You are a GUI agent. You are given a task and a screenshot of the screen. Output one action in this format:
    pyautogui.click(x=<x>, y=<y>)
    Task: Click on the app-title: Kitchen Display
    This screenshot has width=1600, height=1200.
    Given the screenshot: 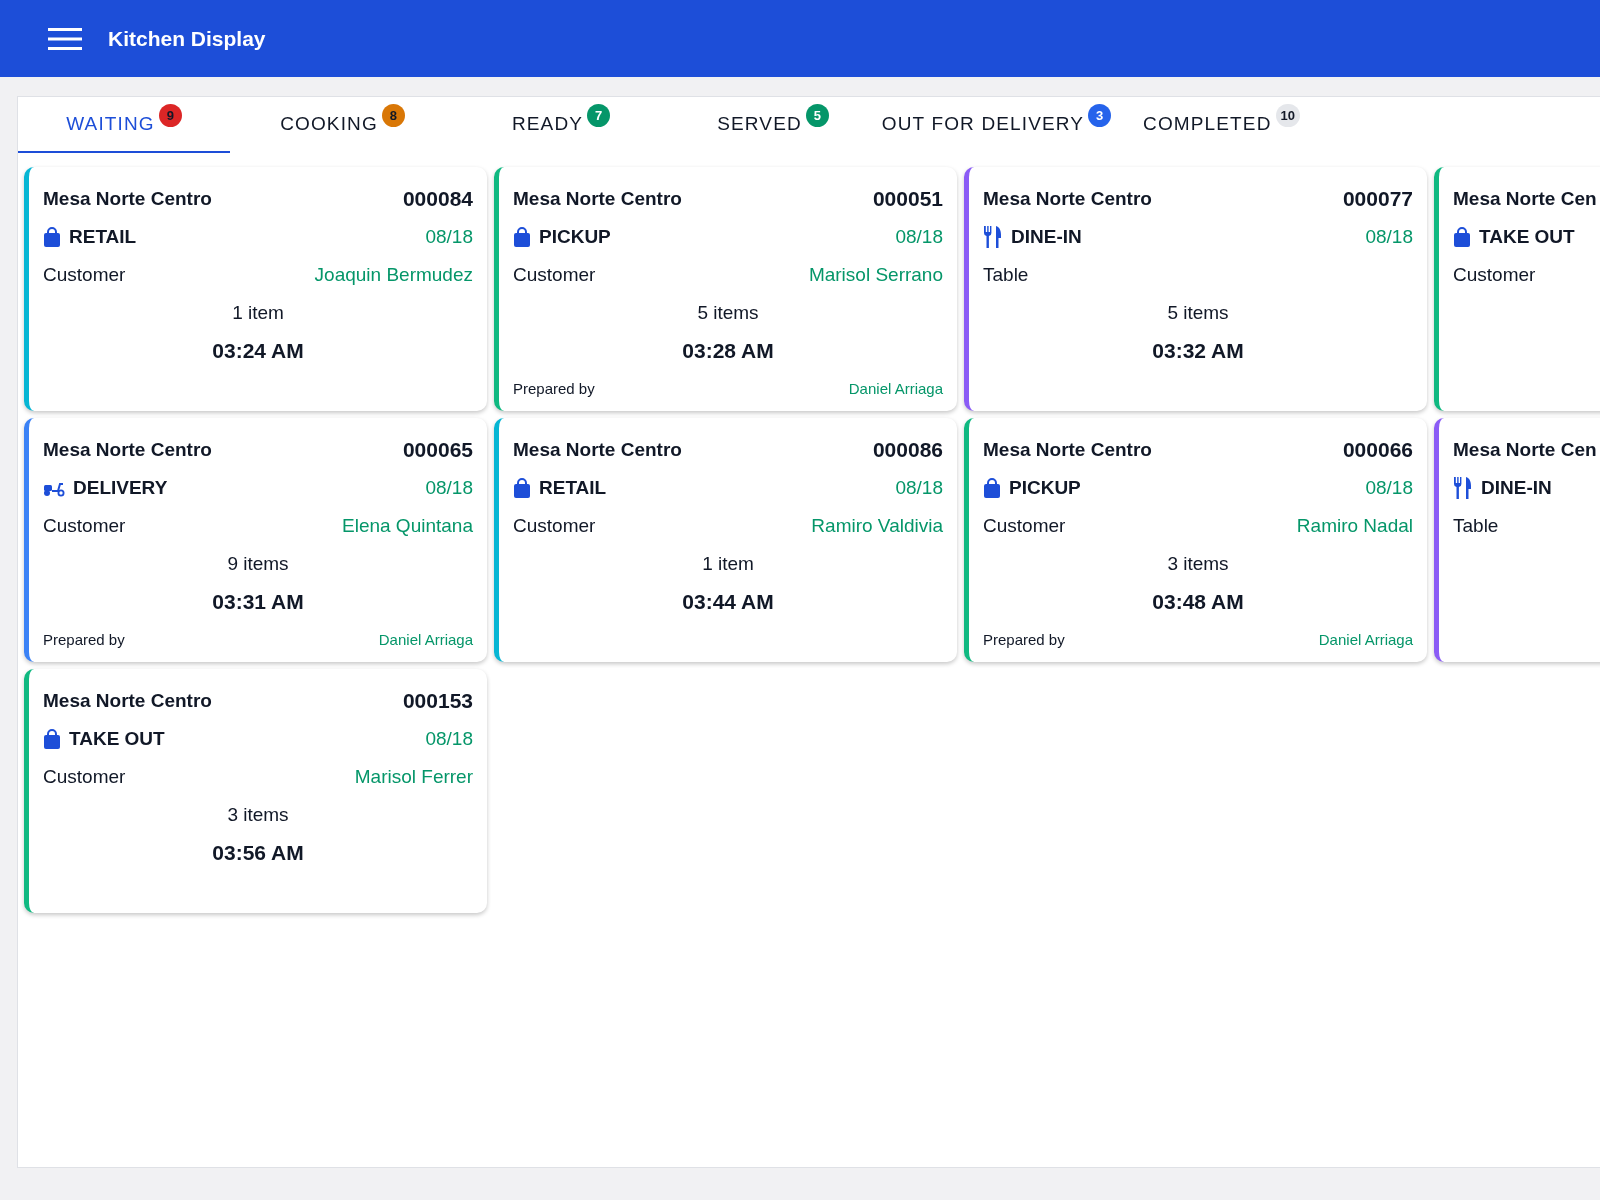 What is the action you would take?
    pyautogui.click(x=187, y=38)
    